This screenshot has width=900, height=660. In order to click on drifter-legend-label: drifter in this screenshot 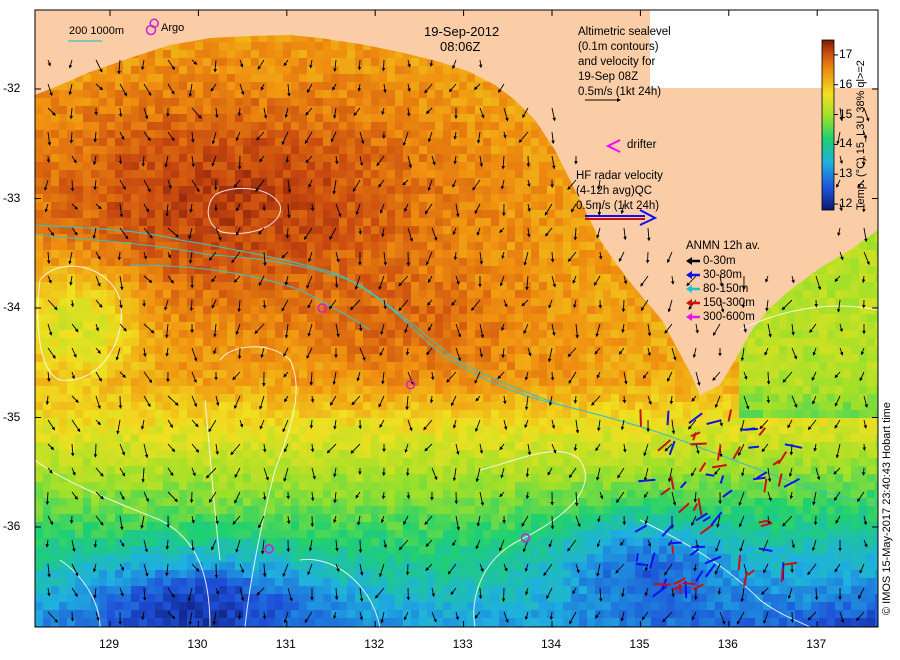, I will do `click(642, 145)`.